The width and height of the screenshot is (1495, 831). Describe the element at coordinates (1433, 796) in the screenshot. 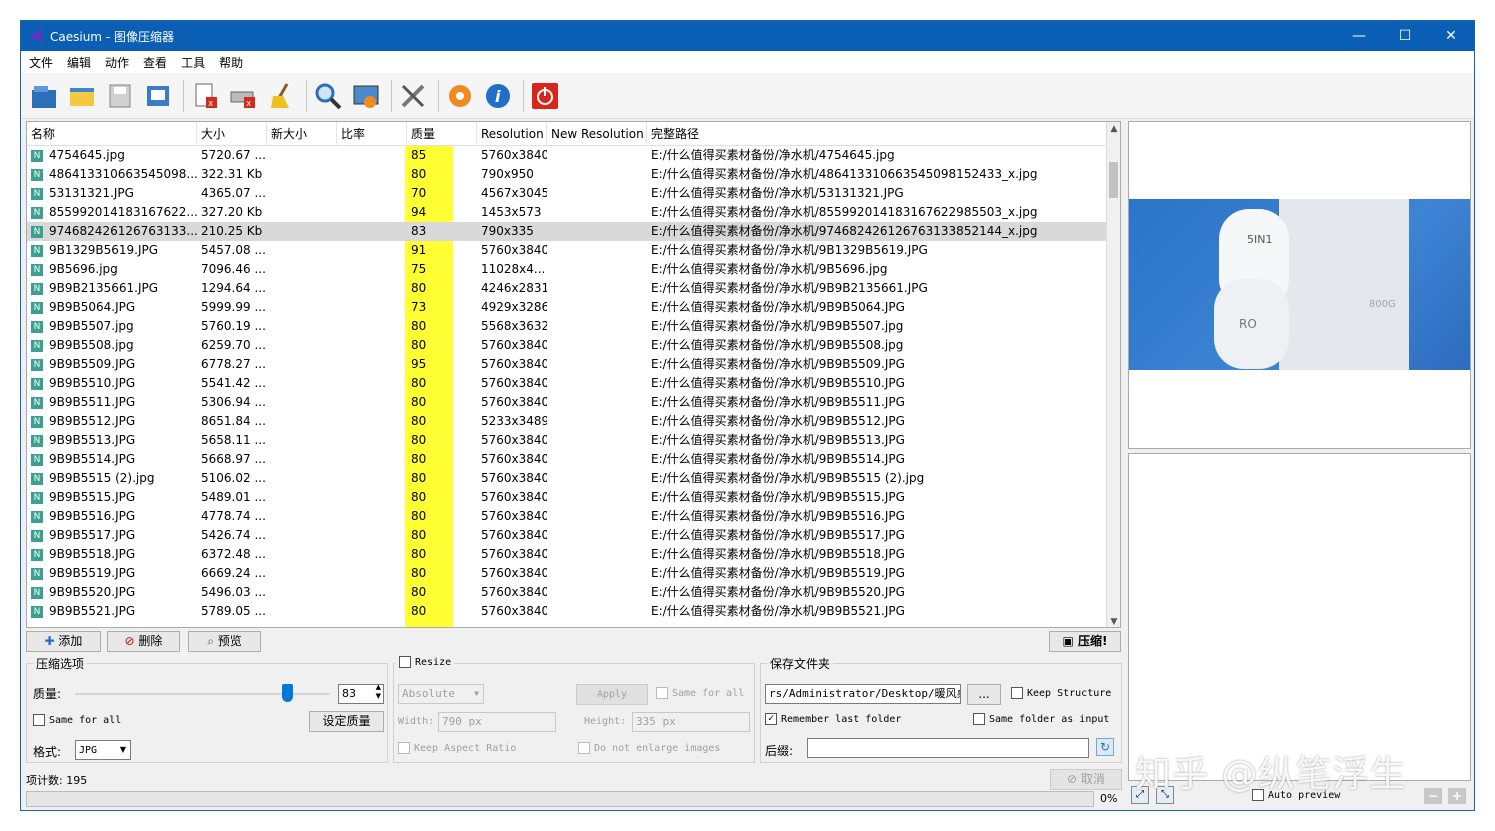

I see `zoom-out-icon: −` at that location.